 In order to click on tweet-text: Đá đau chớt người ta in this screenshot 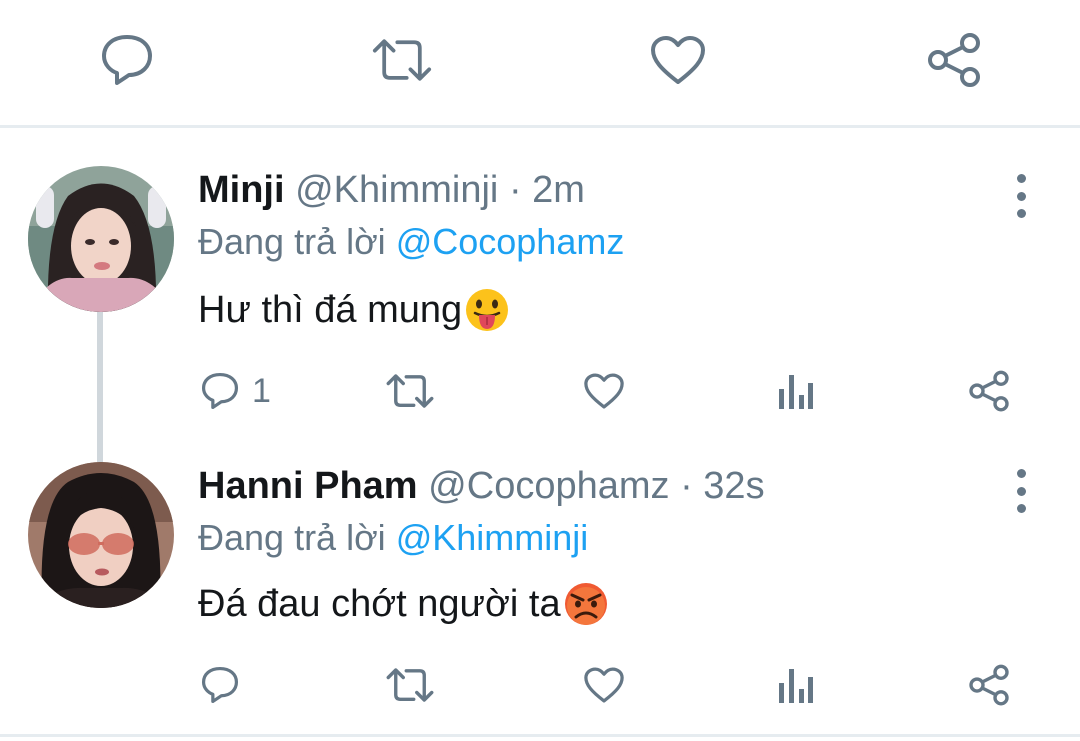, I will do `click(403, 604)`.